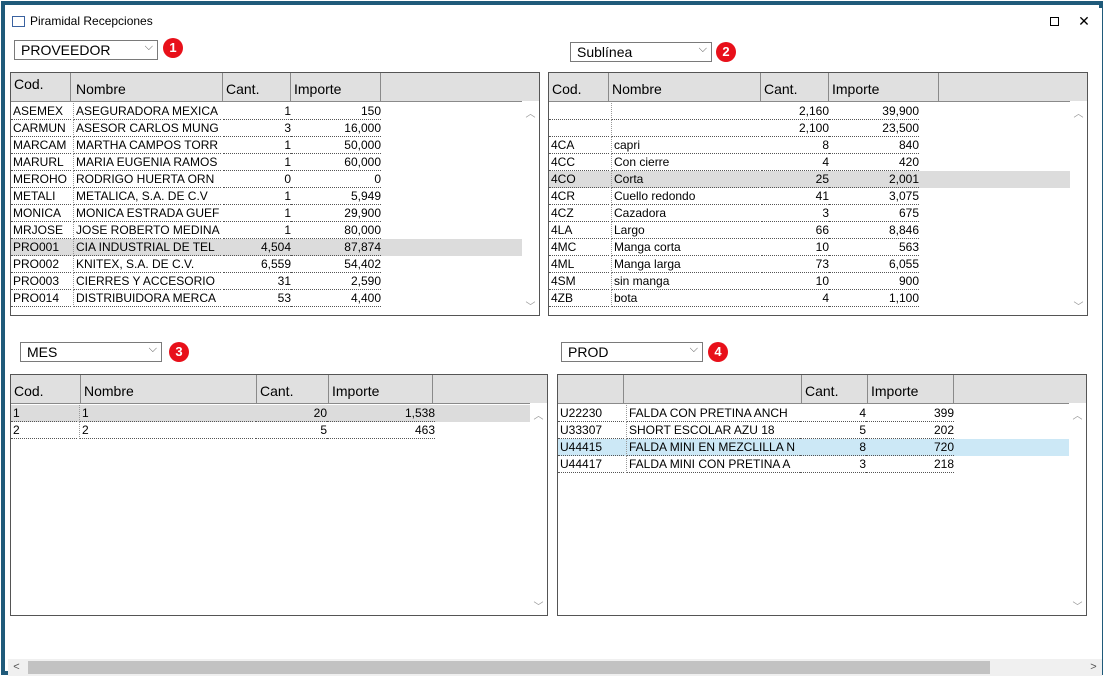 The height and width of the screenshot is (684, 1112). I want to click on table-row: 4CC Con cierre 4 420, so click(809, 162).